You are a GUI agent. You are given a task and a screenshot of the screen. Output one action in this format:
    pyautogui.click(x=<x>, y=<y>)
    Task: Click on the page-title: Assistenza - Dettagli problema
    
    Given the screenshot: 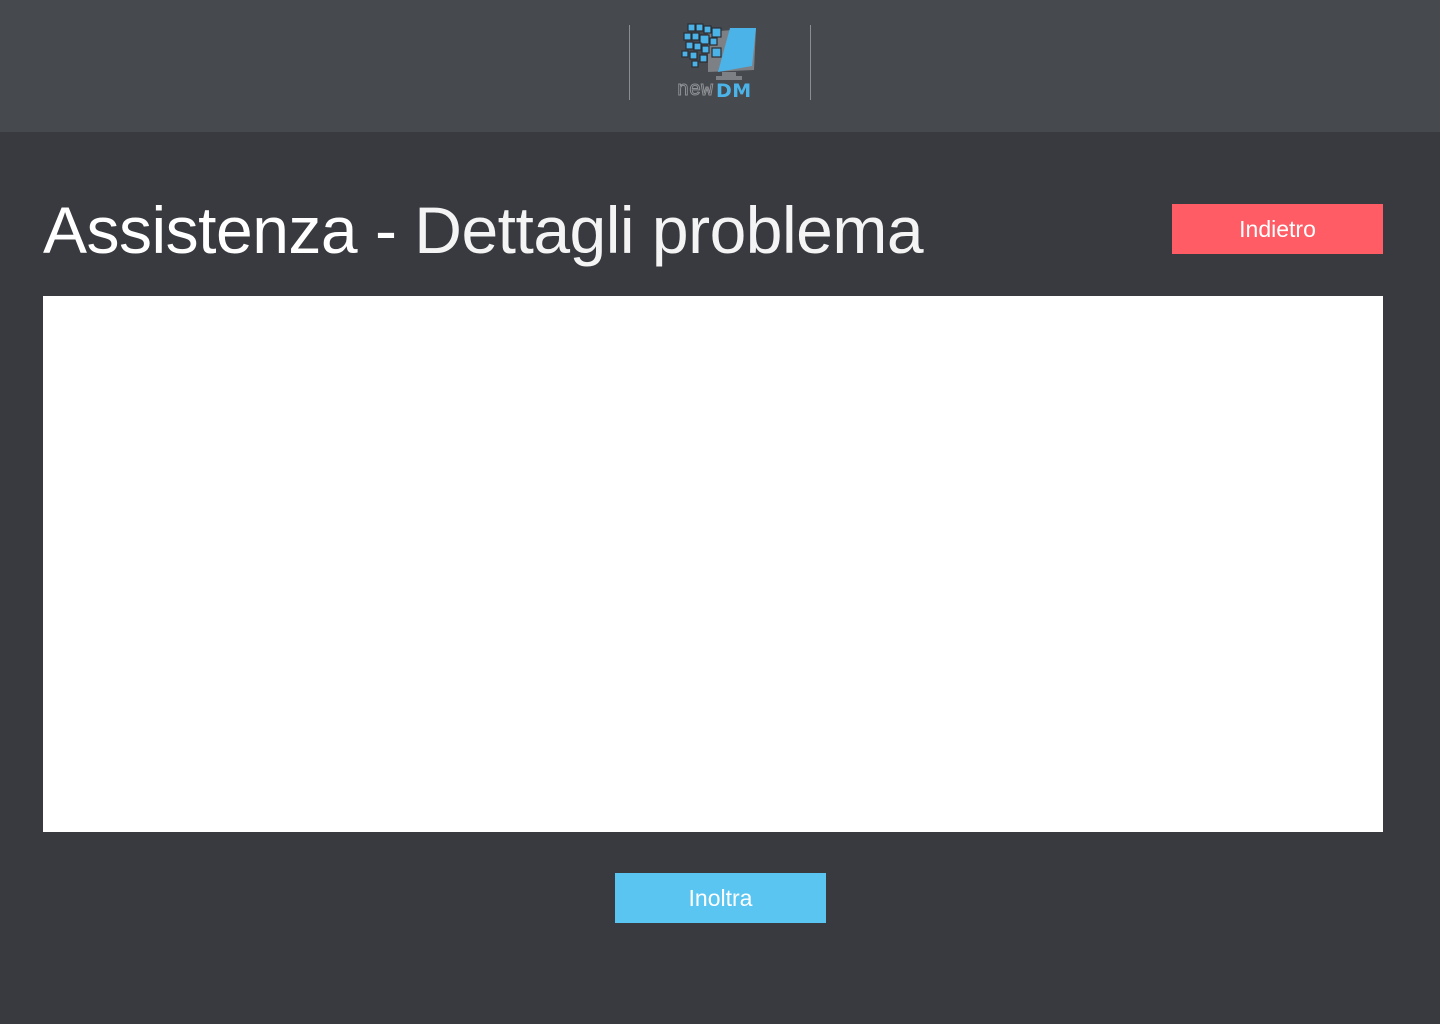 What is the action you would take?
    pyautogui.click(x=483, y=230)
    